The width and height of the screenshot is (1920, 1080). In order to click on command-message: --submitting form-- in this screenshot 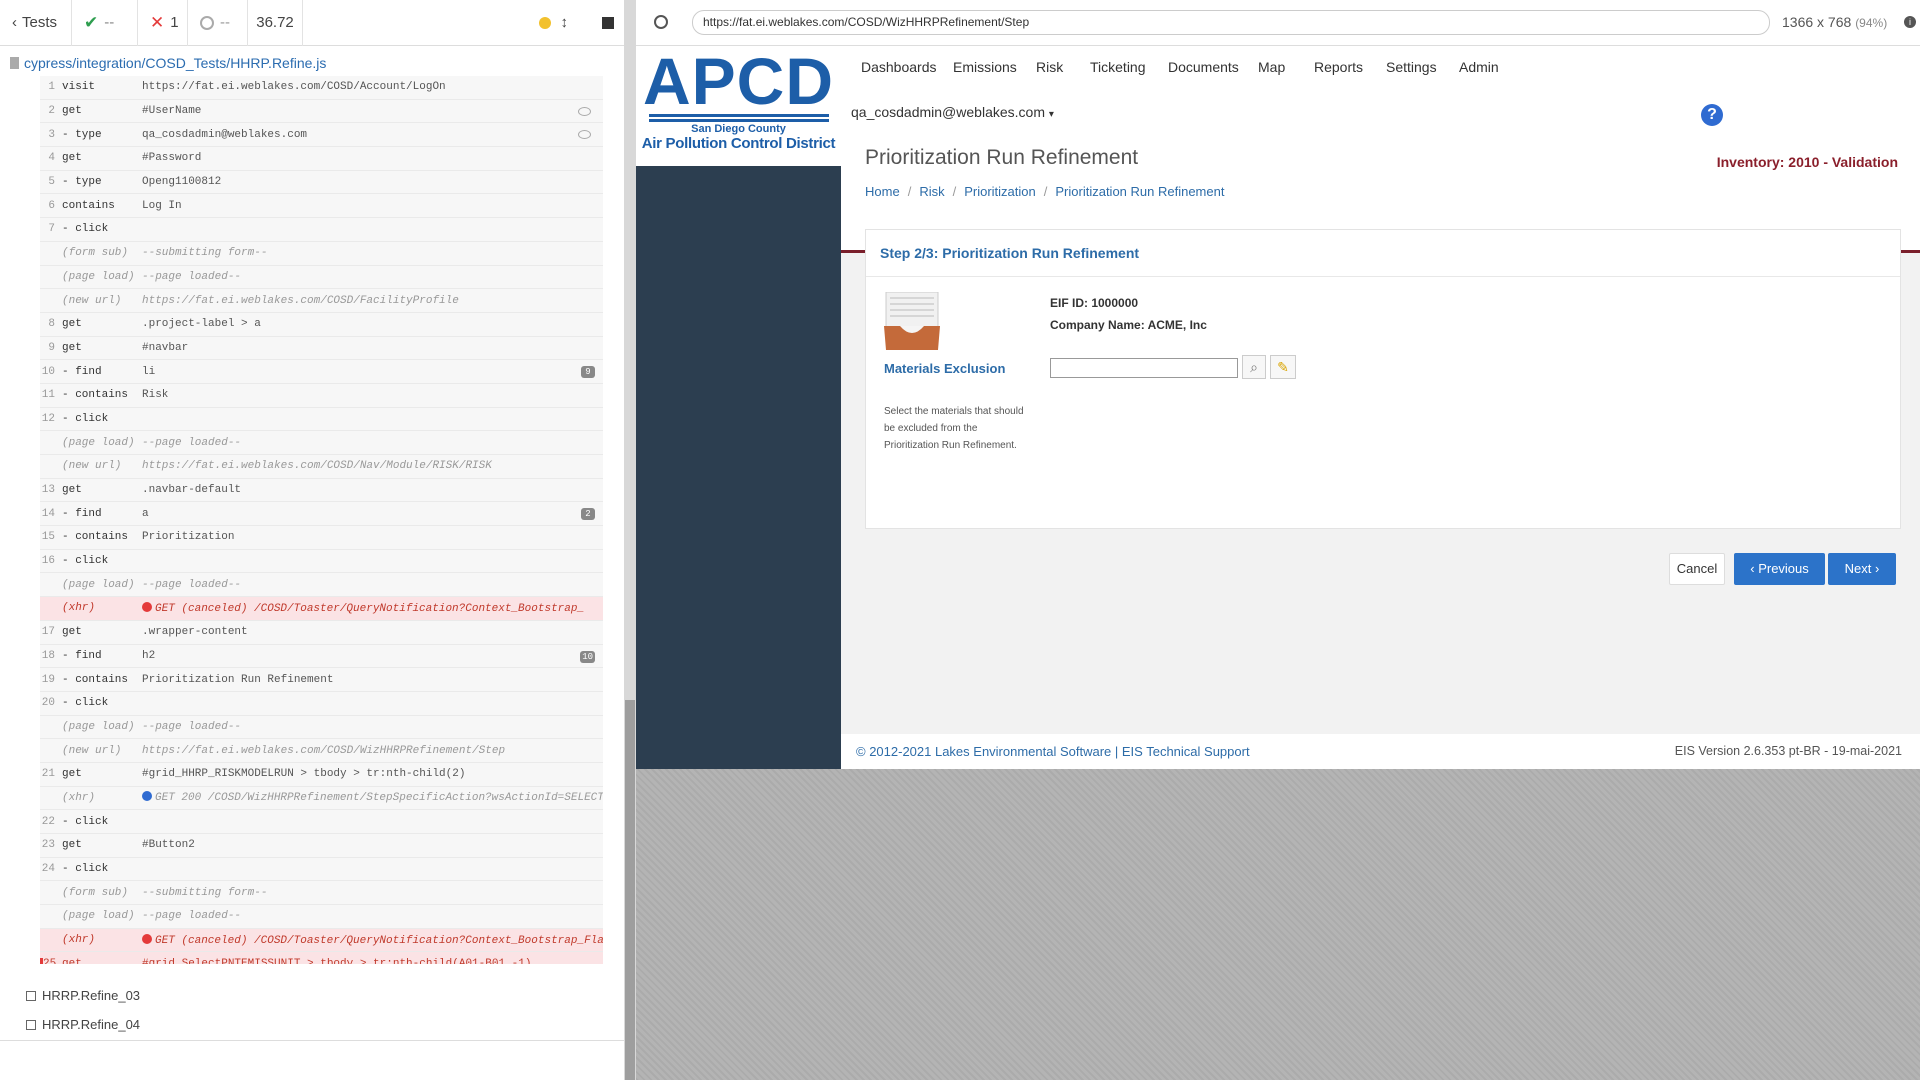, I will do `click(205, 892)`.